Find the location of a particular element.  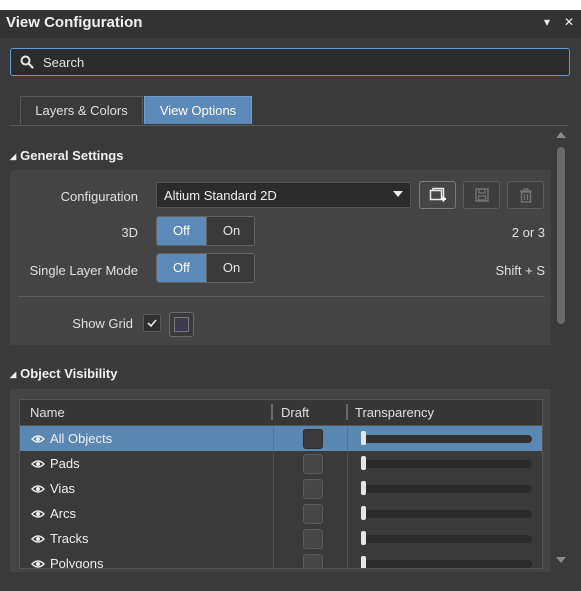

single-layer-off-button: Off is located at coordinates (181, 268).